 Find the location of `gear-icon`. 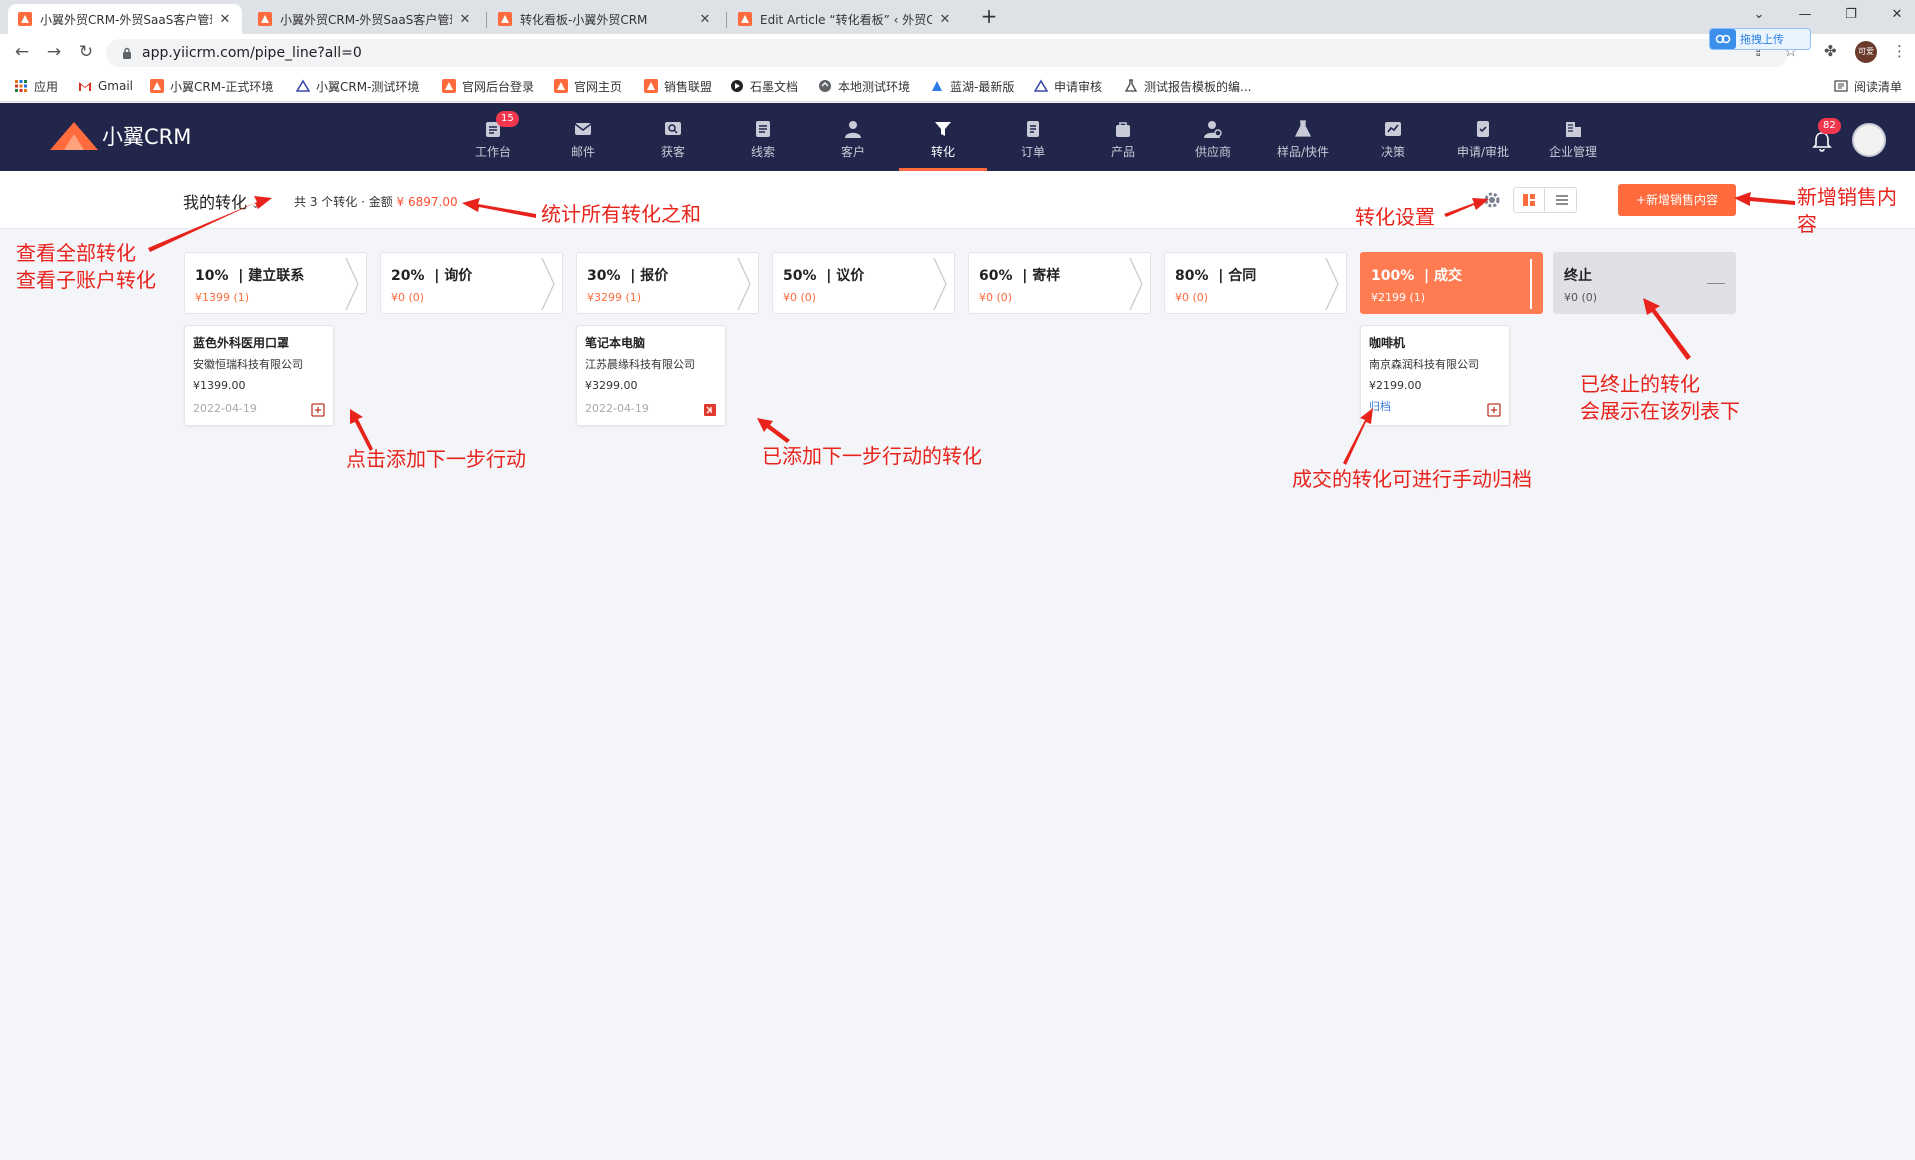

gear-icon is located at coordinates (1492, 200).